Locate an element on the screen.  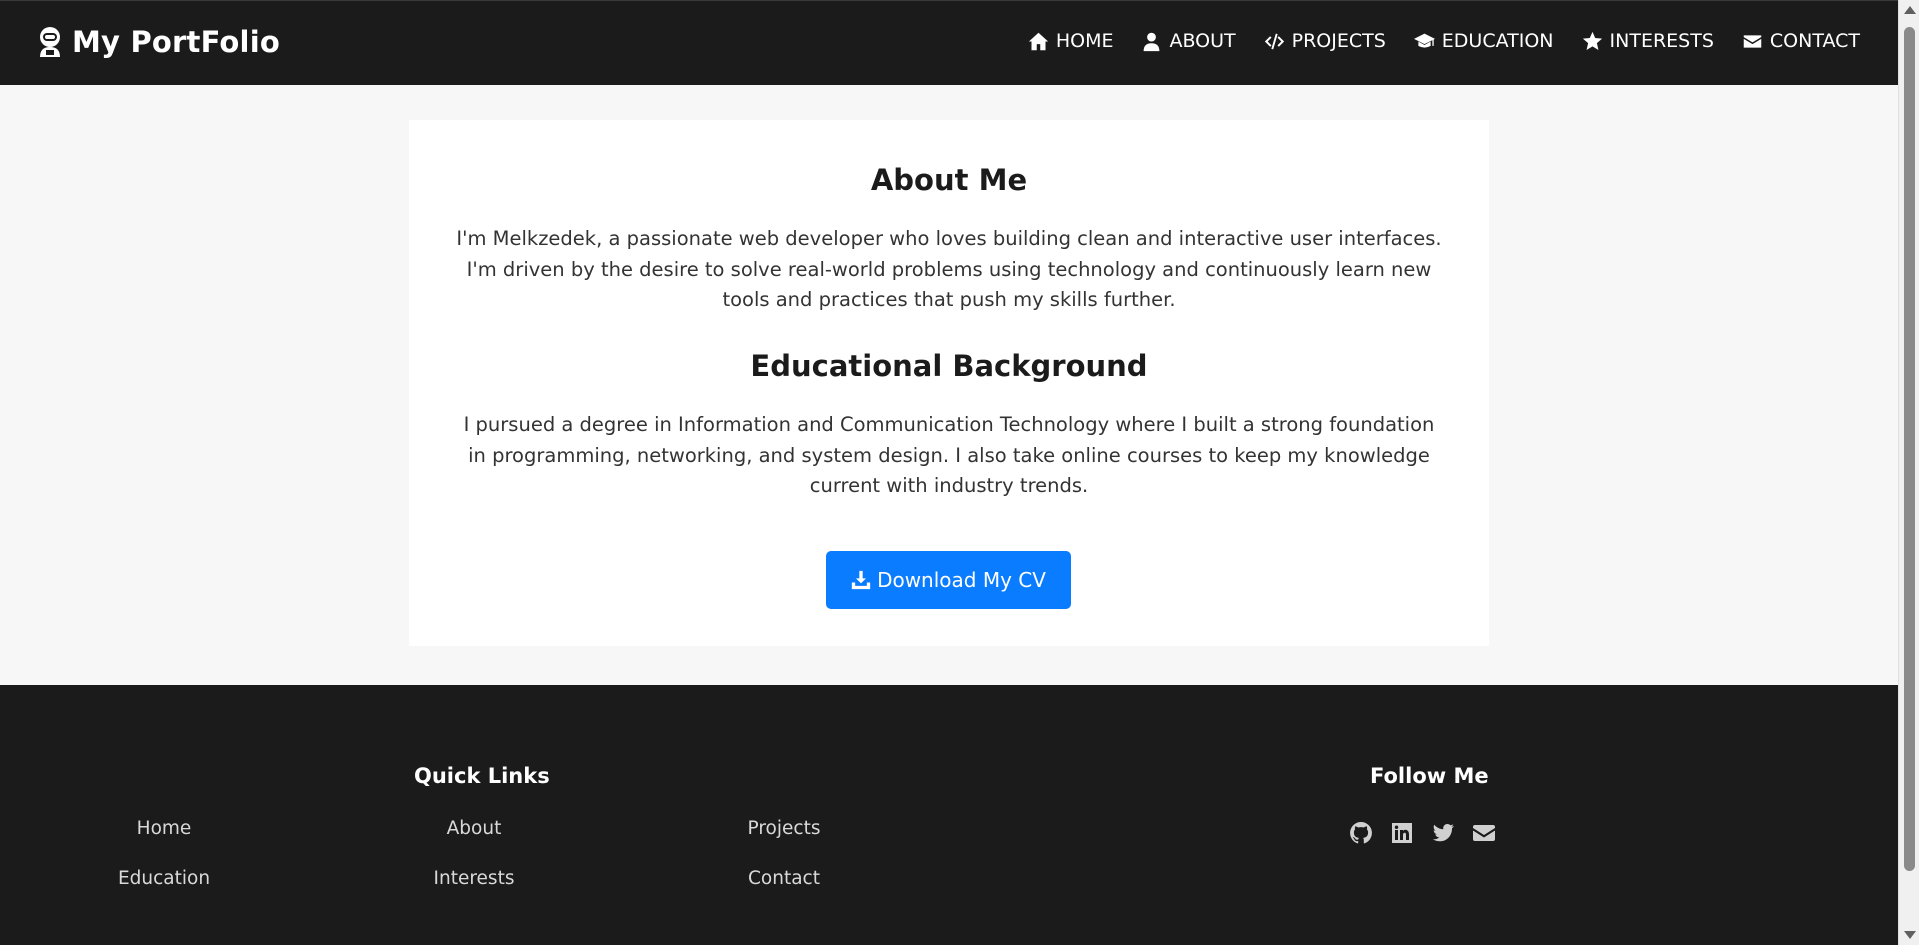
vertical-scrollbar is located at coordinates (1908, 472).